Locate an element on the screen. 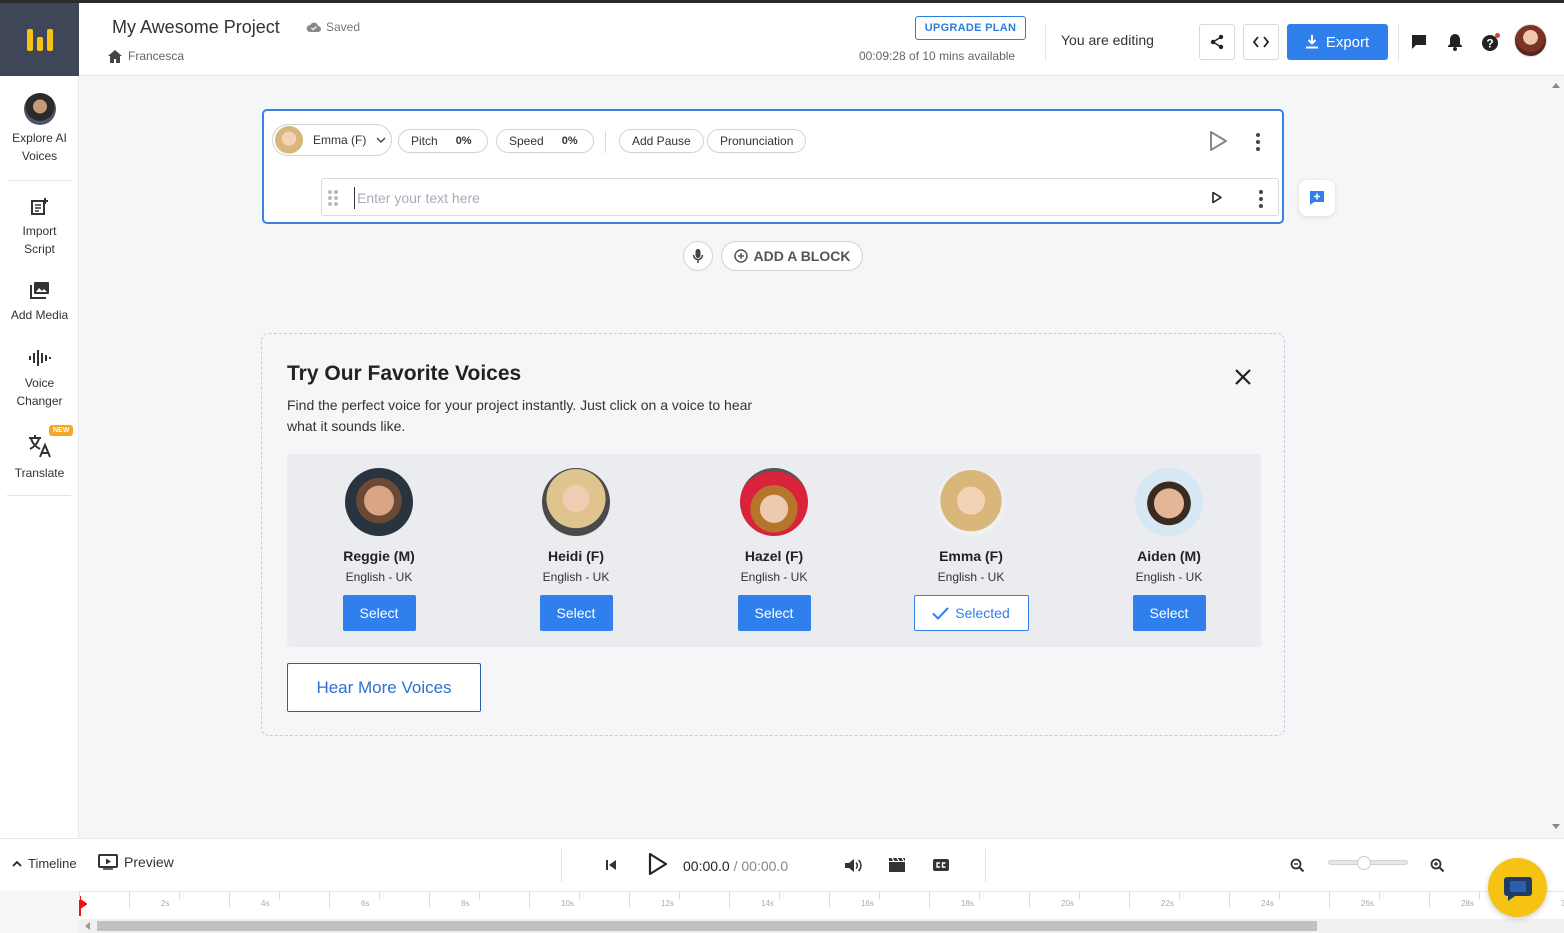 Image resolution: width=1564 pixels, height=933 pixels. zoom-slider is located at coordinates (1368, 863).